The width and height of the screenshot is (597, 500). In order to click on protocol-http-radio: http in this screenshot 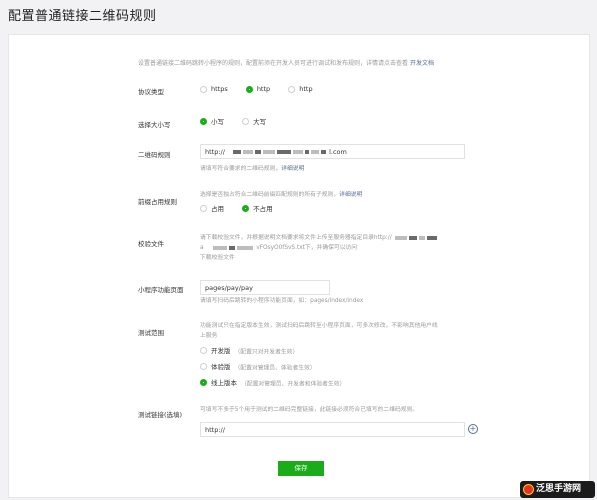, I will do `click(258, 89)`.